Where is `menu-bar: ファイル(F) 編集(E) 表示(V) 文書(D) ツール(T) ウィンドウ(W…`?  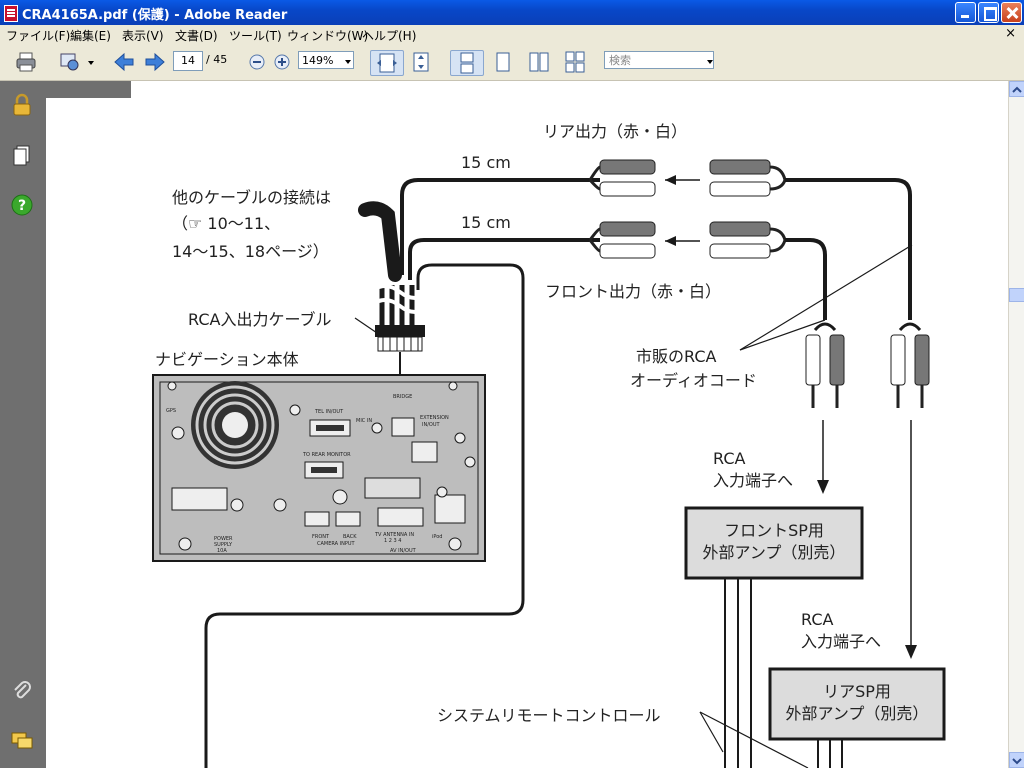
menu-bar: ファイル(F) 編集(E) 表示(V) 文書(D) ツール(T) ウィンドウ(W… is located at coordinates (512, 34).